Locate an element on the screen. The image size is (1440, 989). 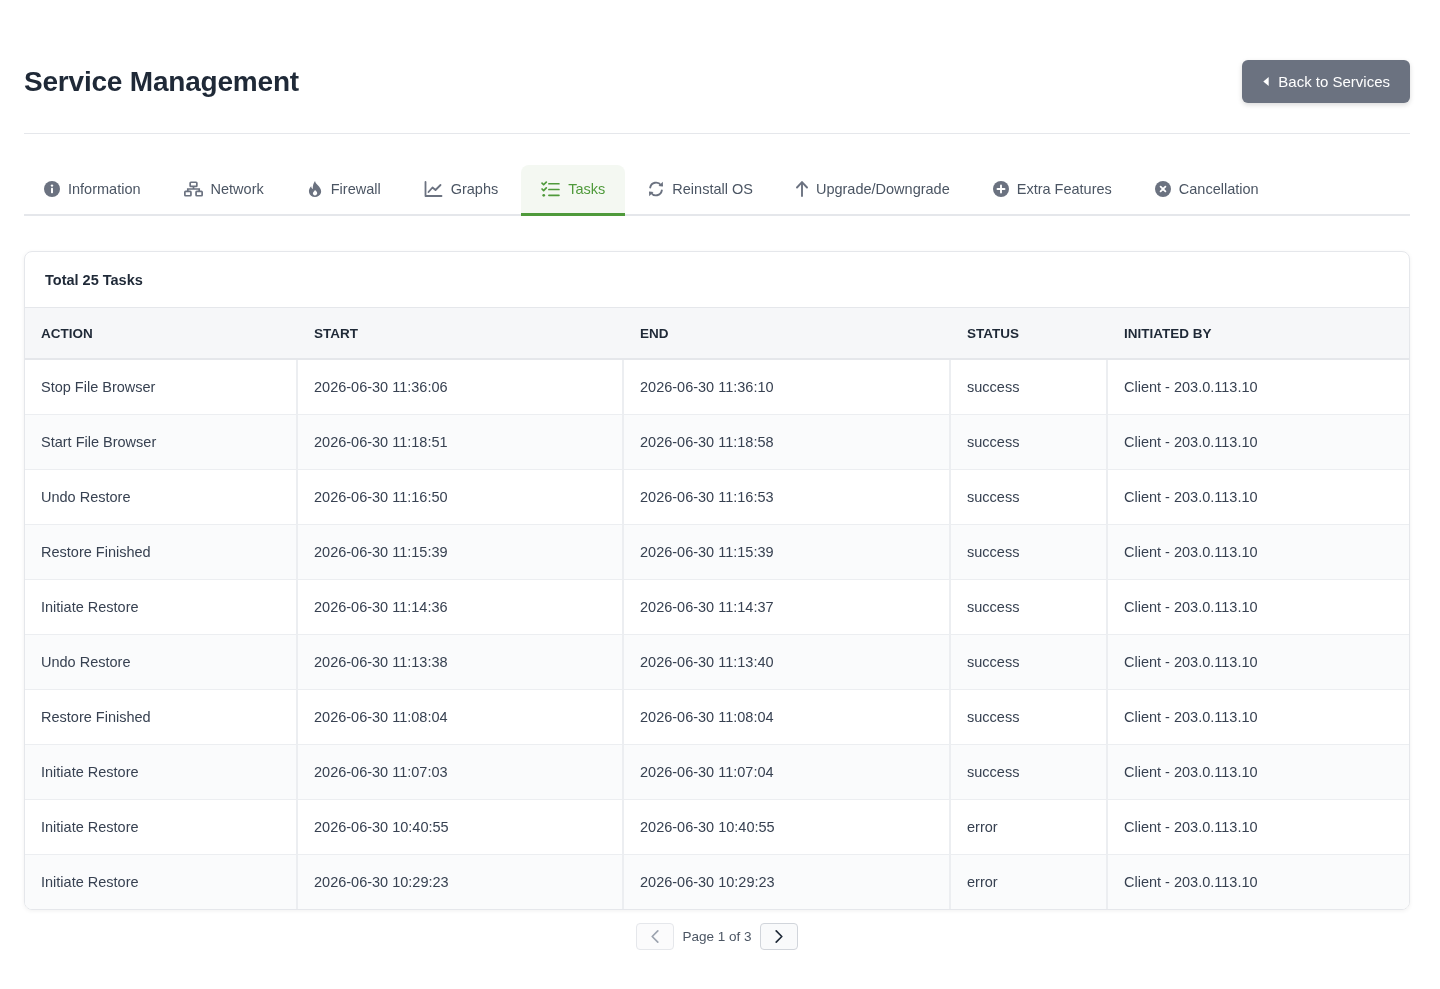
close-circle-icon is located at coordinates (1162, 189).